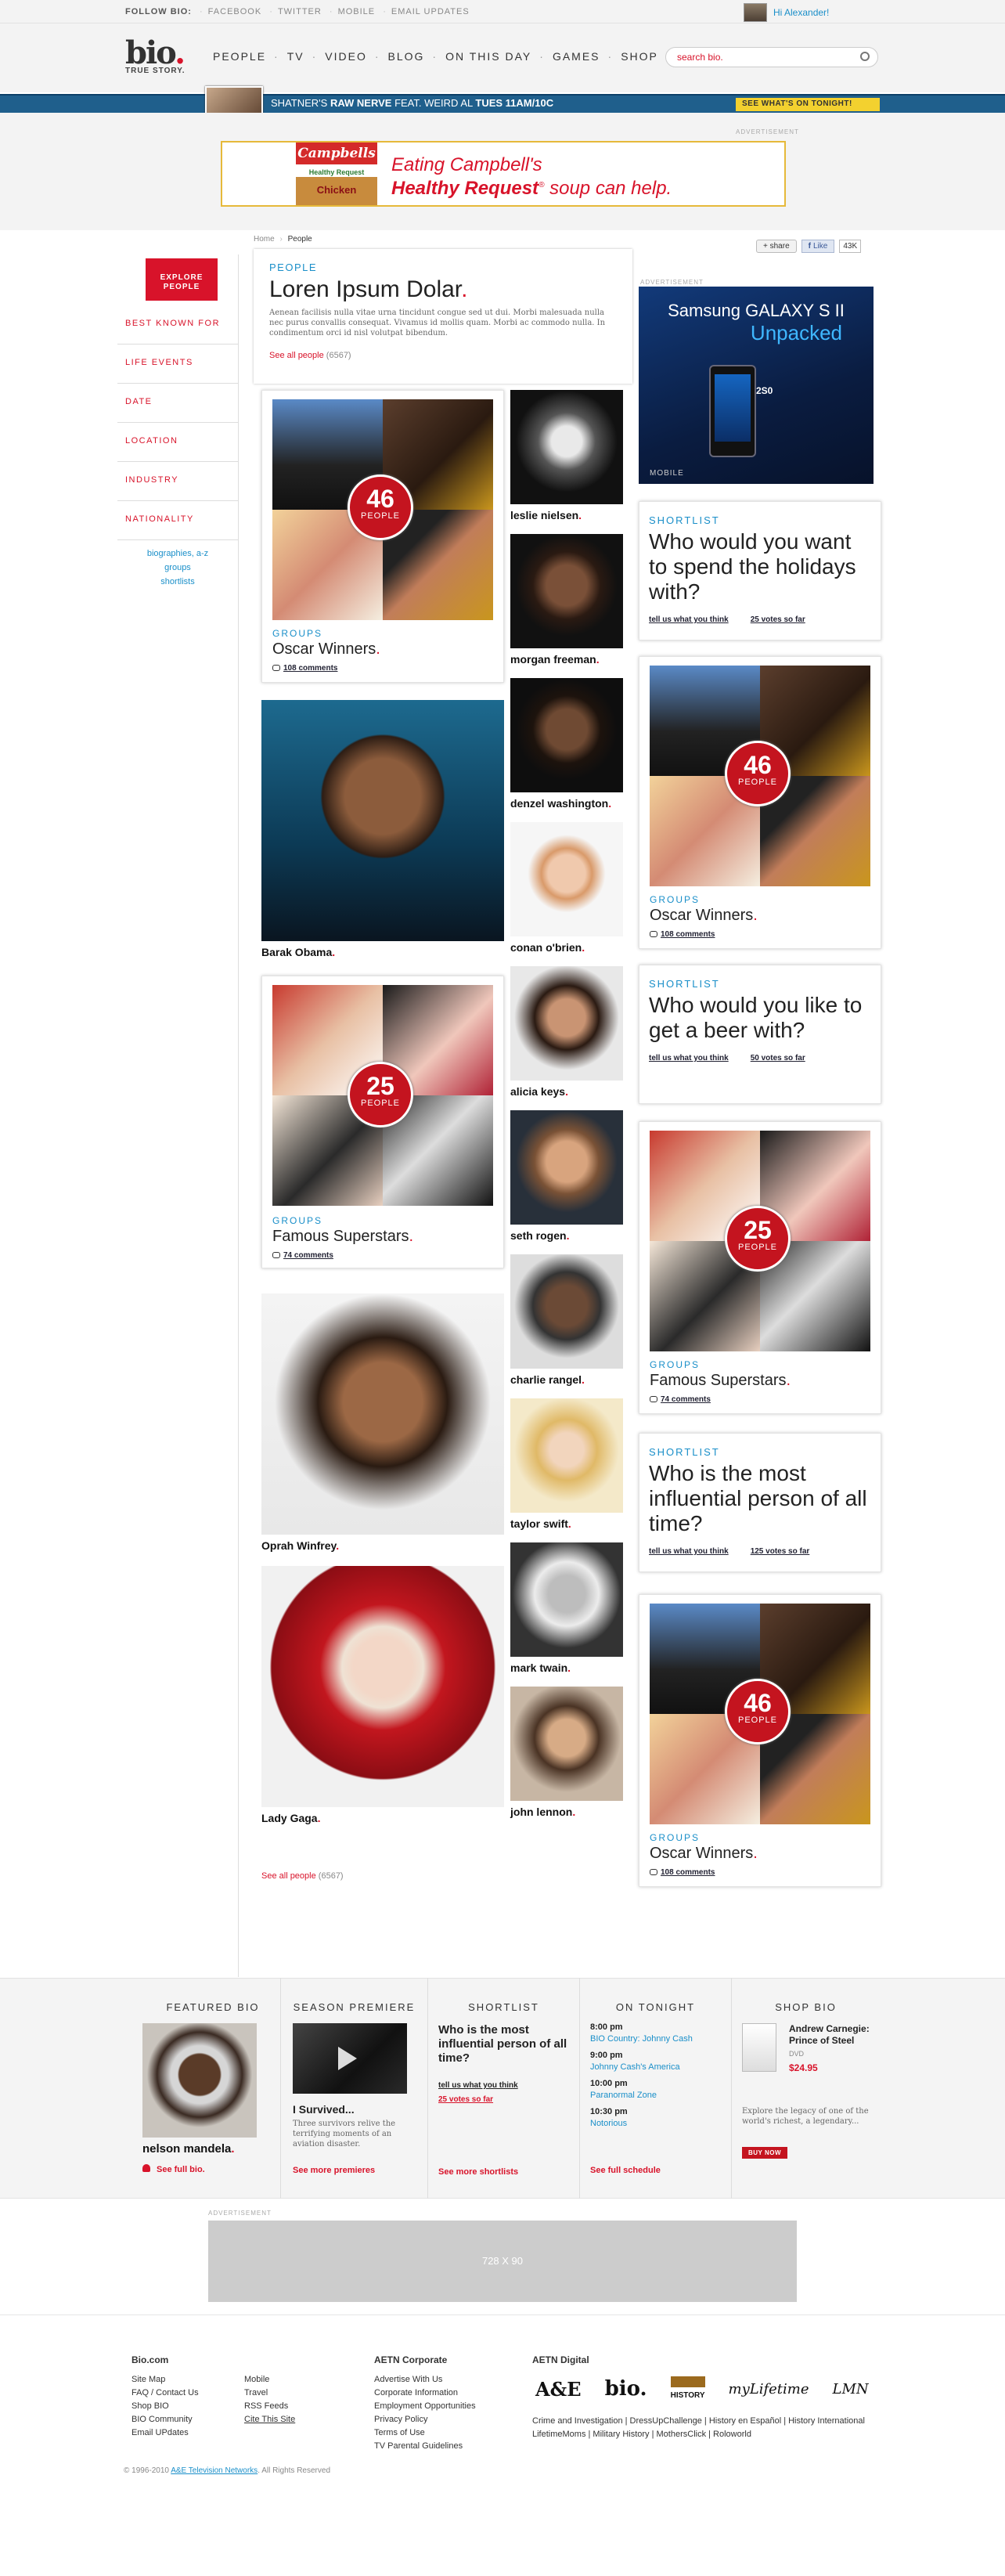 The height and width of the screenshot is (2576, 1005). What do you see at coordinates (430, 11) in the screenshot?
I see `email-updates-link: EMAIL UPDATES` at bounding box center [430, 11].